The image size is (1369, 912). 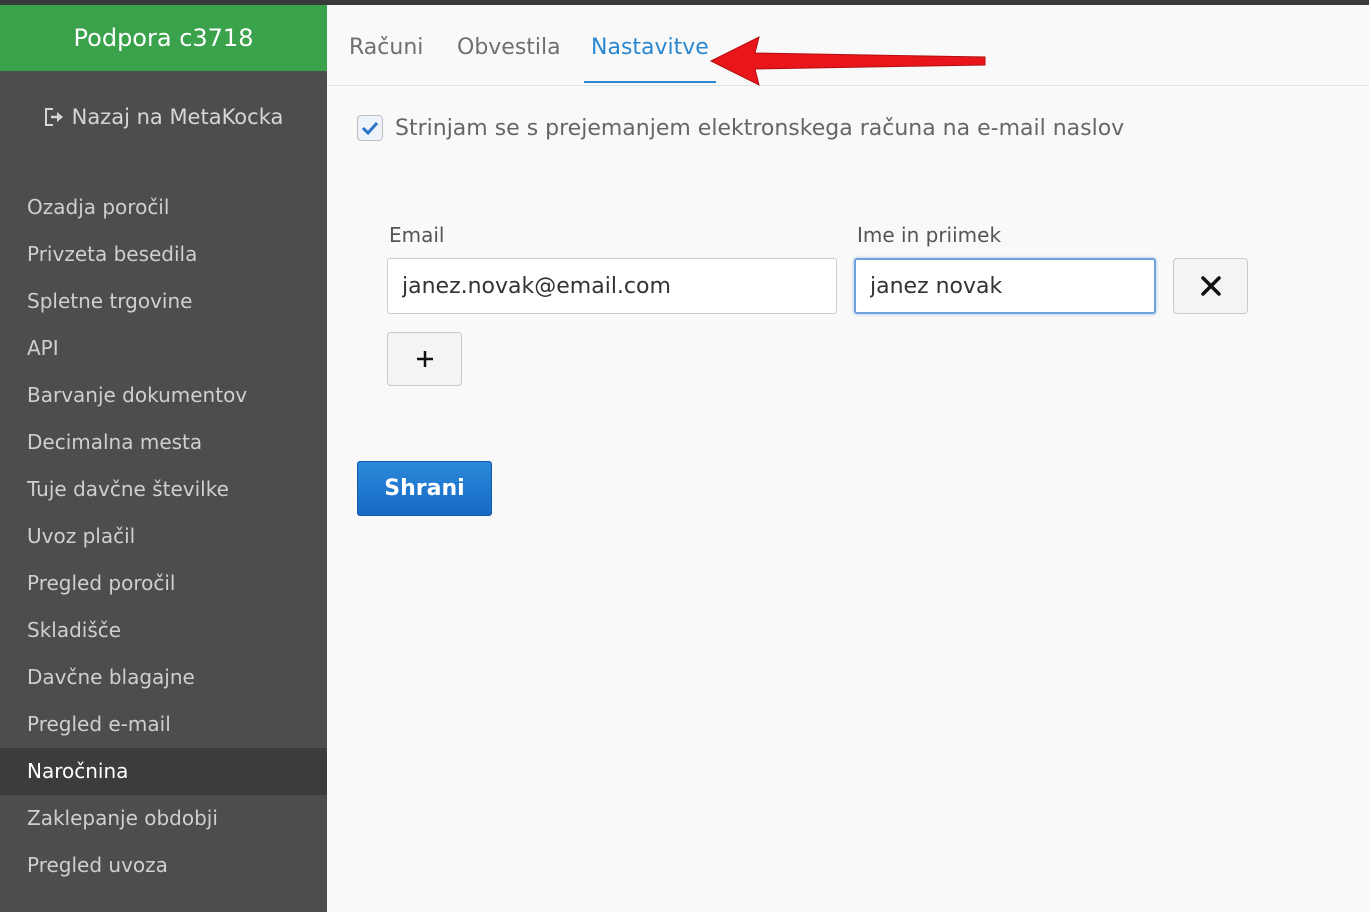 What do you see at coordinates (424, 488) in the screenshot?
I see `save-button: Shrani` at bounding box center [424, 488].